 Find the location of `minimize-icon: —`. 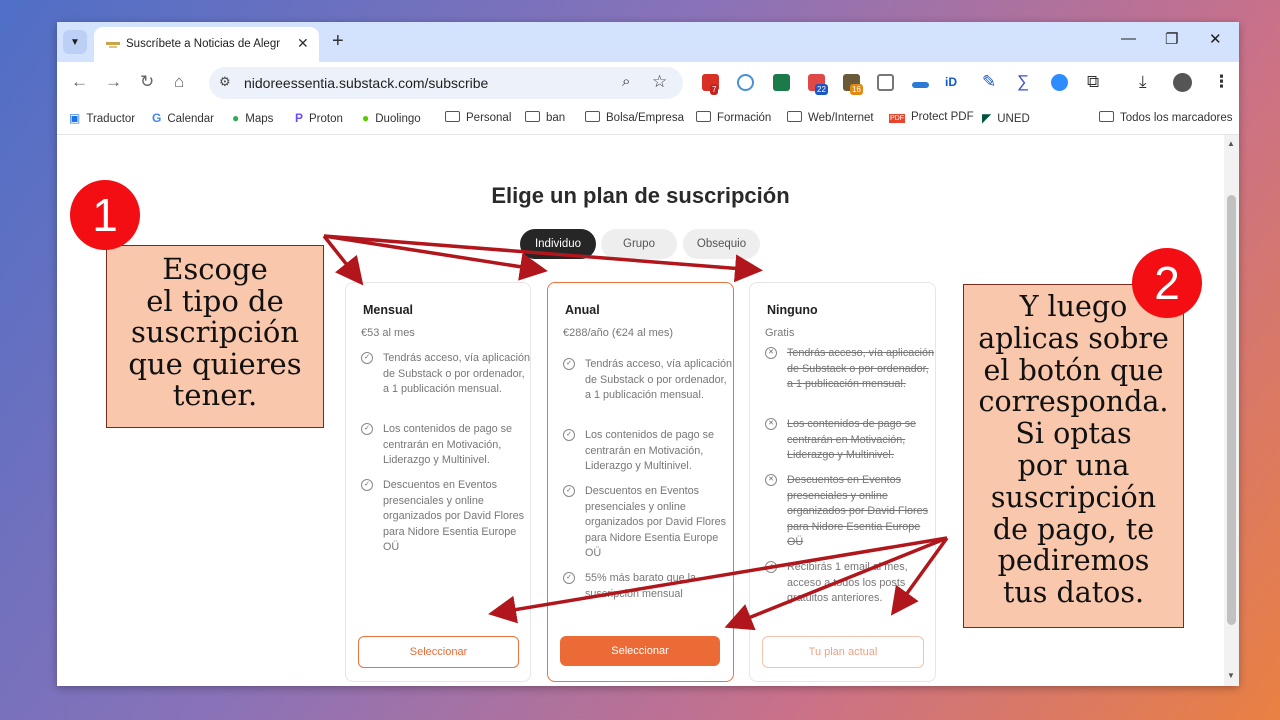

minimize-icon: — is located at coordinates (1128, 38).